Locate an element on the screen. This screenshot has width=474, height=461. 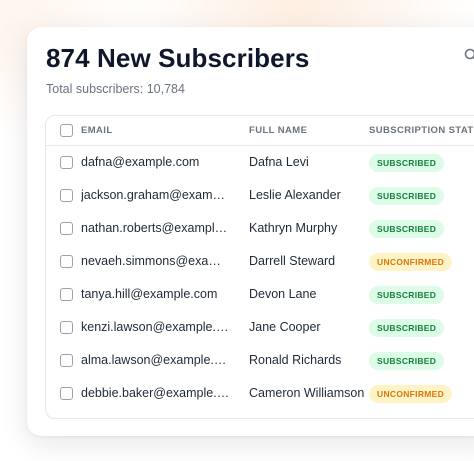
table-header: EMAIL FULL NAME SUBSCRIPTION STATUS is located at coordinates (260, 131).